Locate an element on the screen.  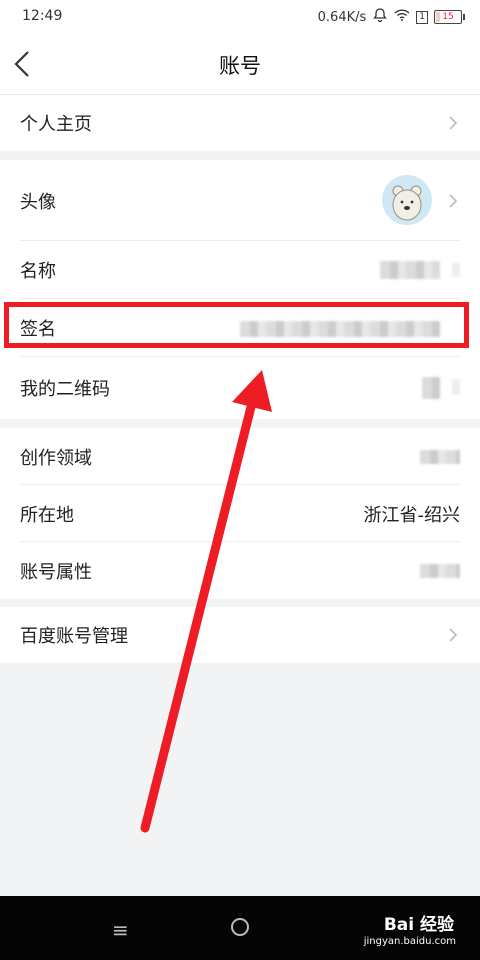
status-bar: 12:49 0.64K/s 1 15 is located at coordinates (240, 17).